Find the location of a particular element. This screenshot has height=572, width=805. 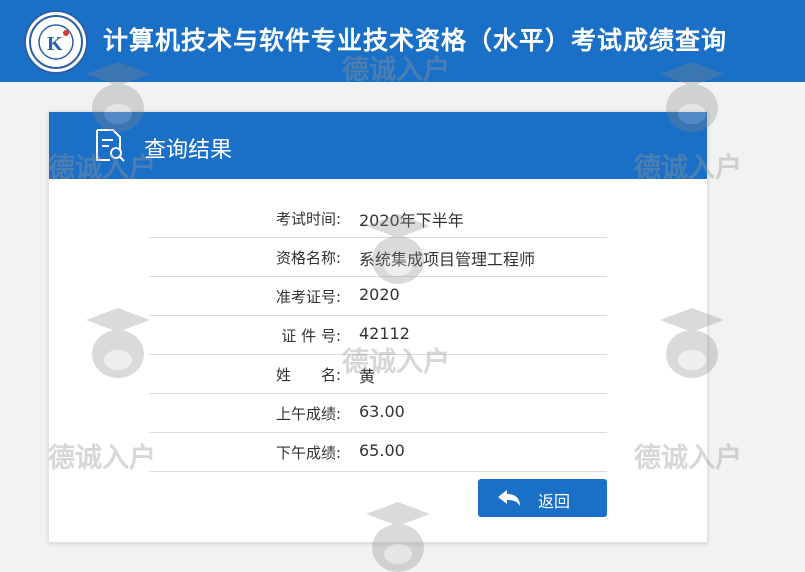

result-row-qualification: 资格名称: 系统集成项目管理工程师 is located at coordinates (378, 257).